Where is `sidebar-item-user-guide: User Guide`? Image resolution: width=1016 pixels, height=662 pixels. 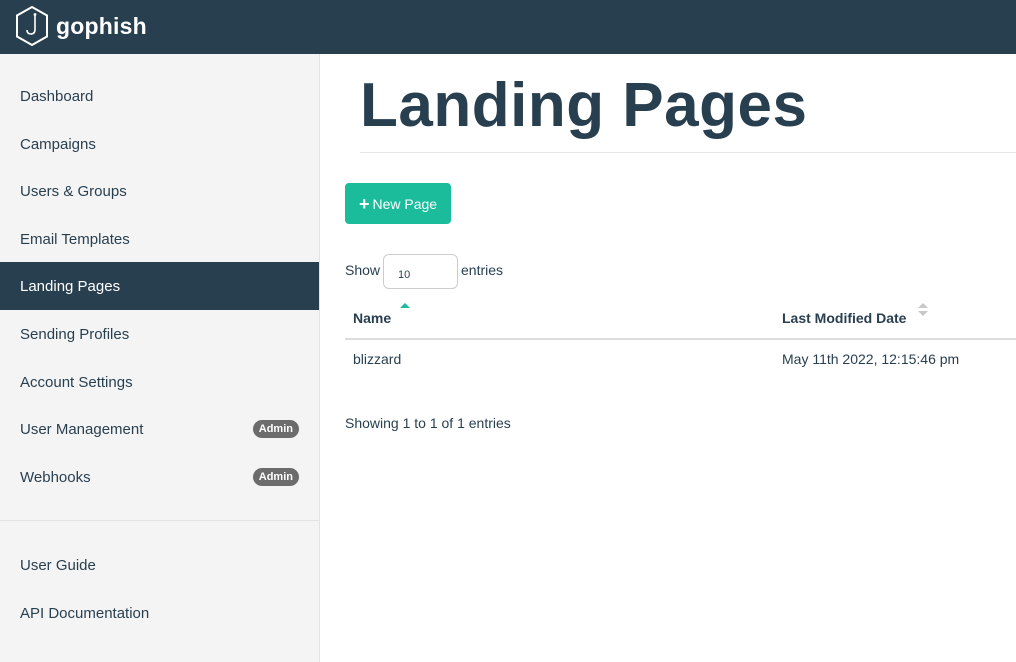
sidebar-item-user-guide: User Guide is located at coordinates (159, 565).